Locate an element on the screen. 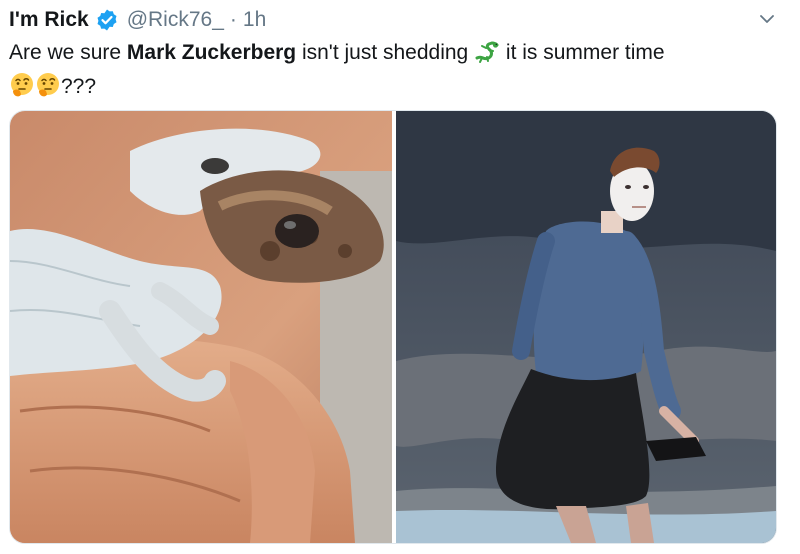  timestamp: 1h is located at coordinates (254, 20).